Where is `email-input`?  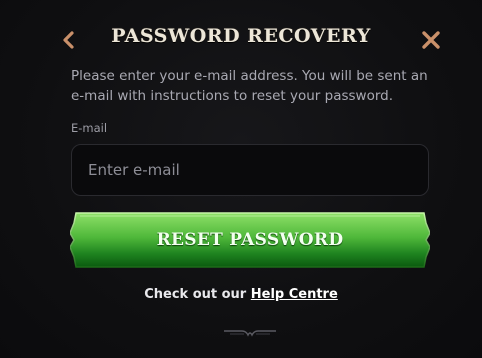 email-input is located at coordinates (250, 170).